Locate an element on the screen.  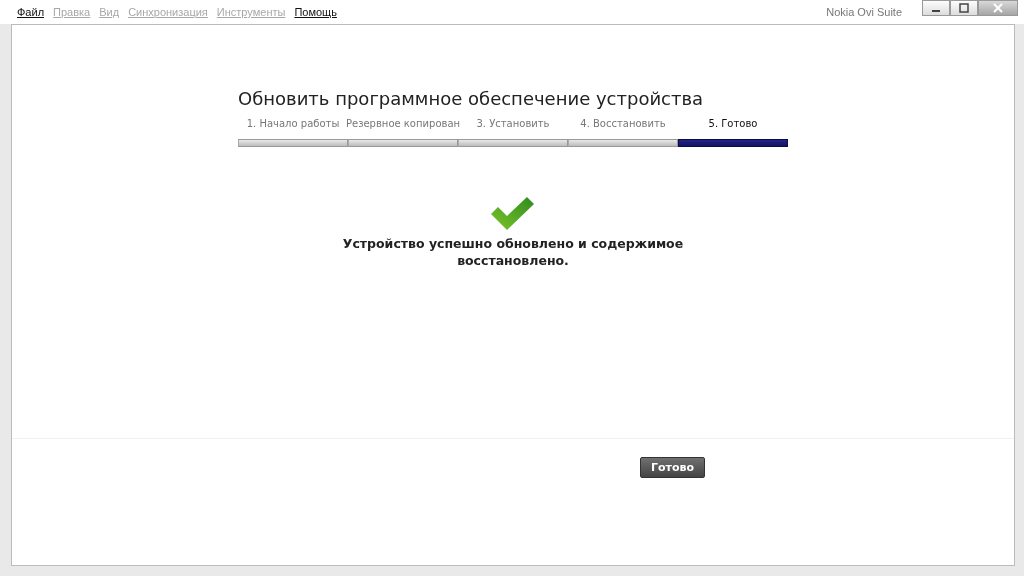
minimize-button is located at coordinates (936, 8).